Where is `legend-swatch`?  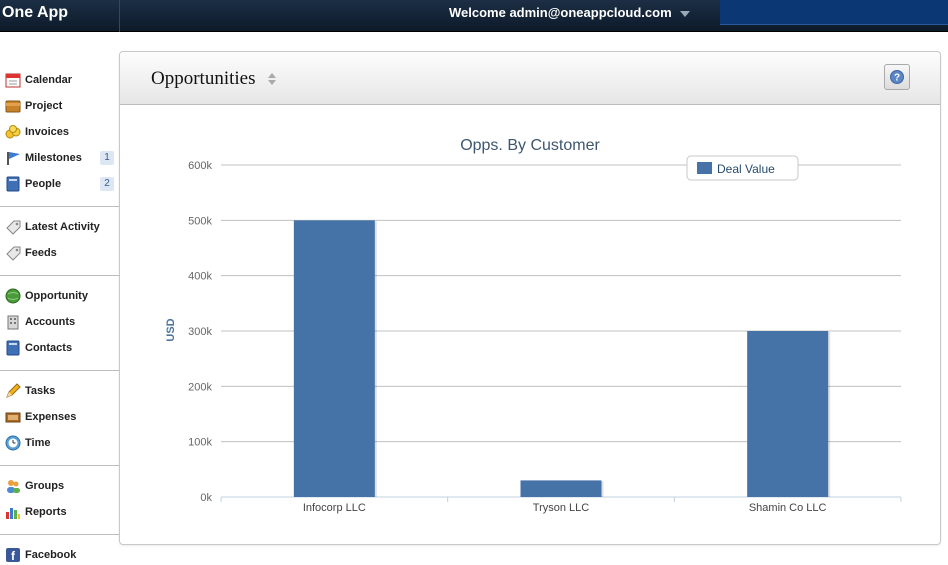
legend-swatch is located at coordinates (704, 168).